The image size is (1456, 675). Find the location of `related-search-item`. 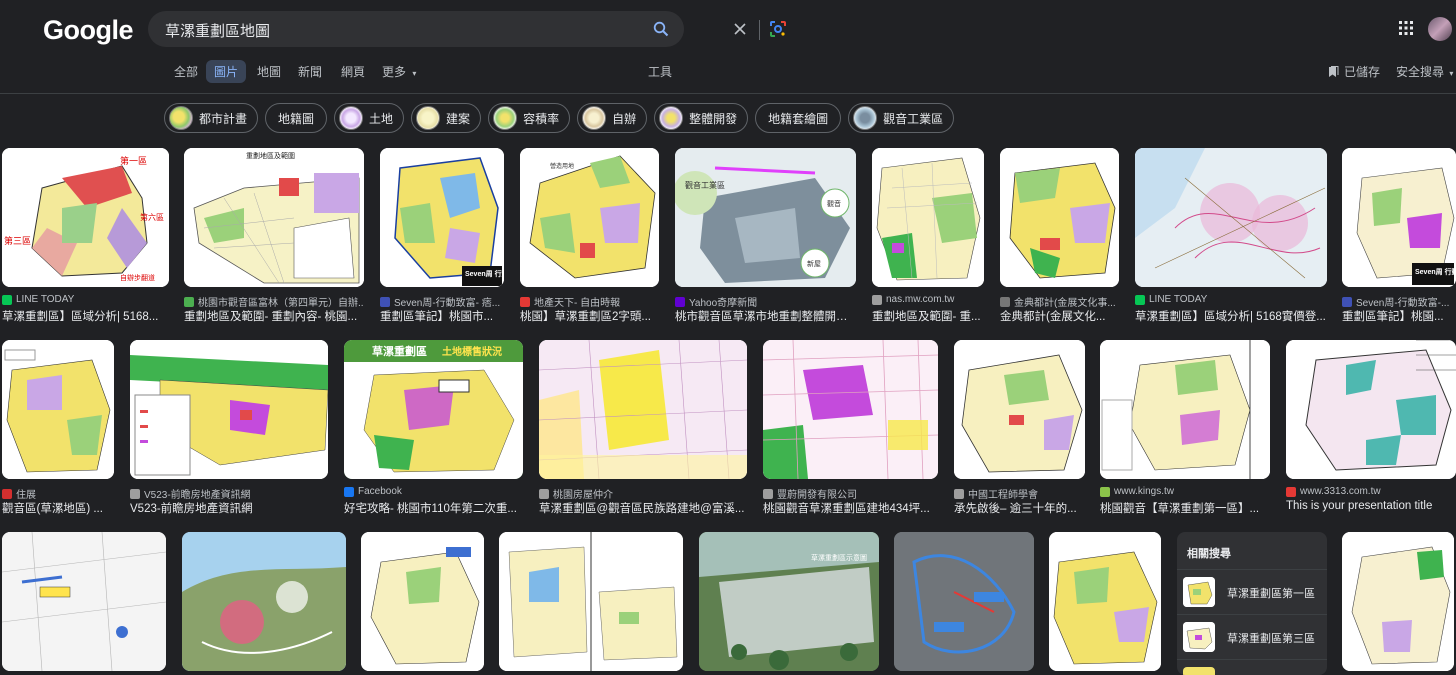

related-search-item is located at coordinates (1252, 667).